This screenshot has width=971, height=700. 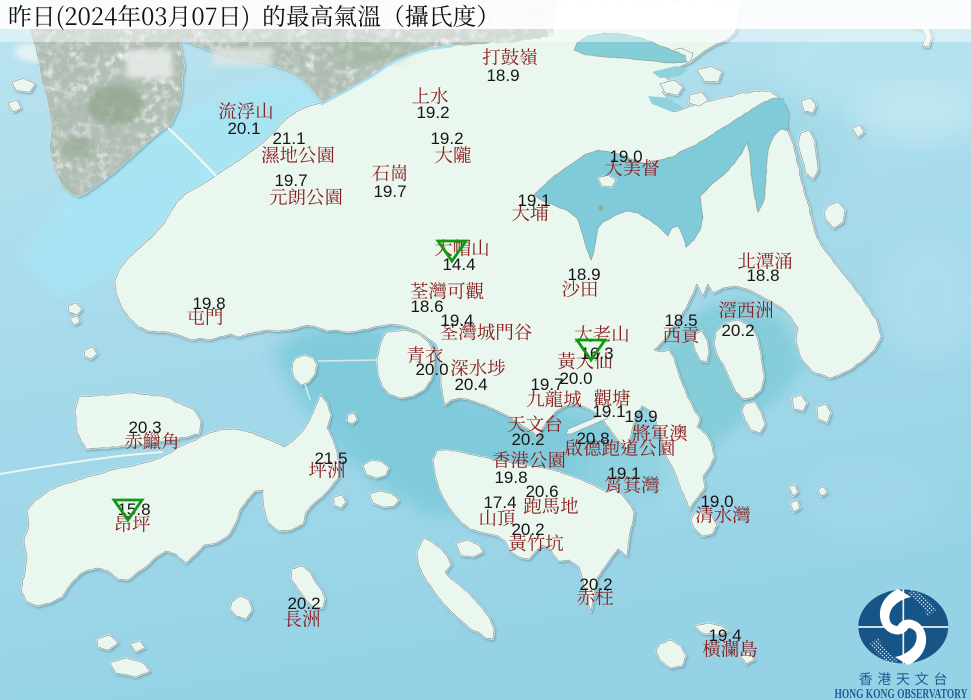 What do you see at coordinates (680, 320) in the screenshot?
I see `svg-text: 18.5` at bounding box center [680, 320].